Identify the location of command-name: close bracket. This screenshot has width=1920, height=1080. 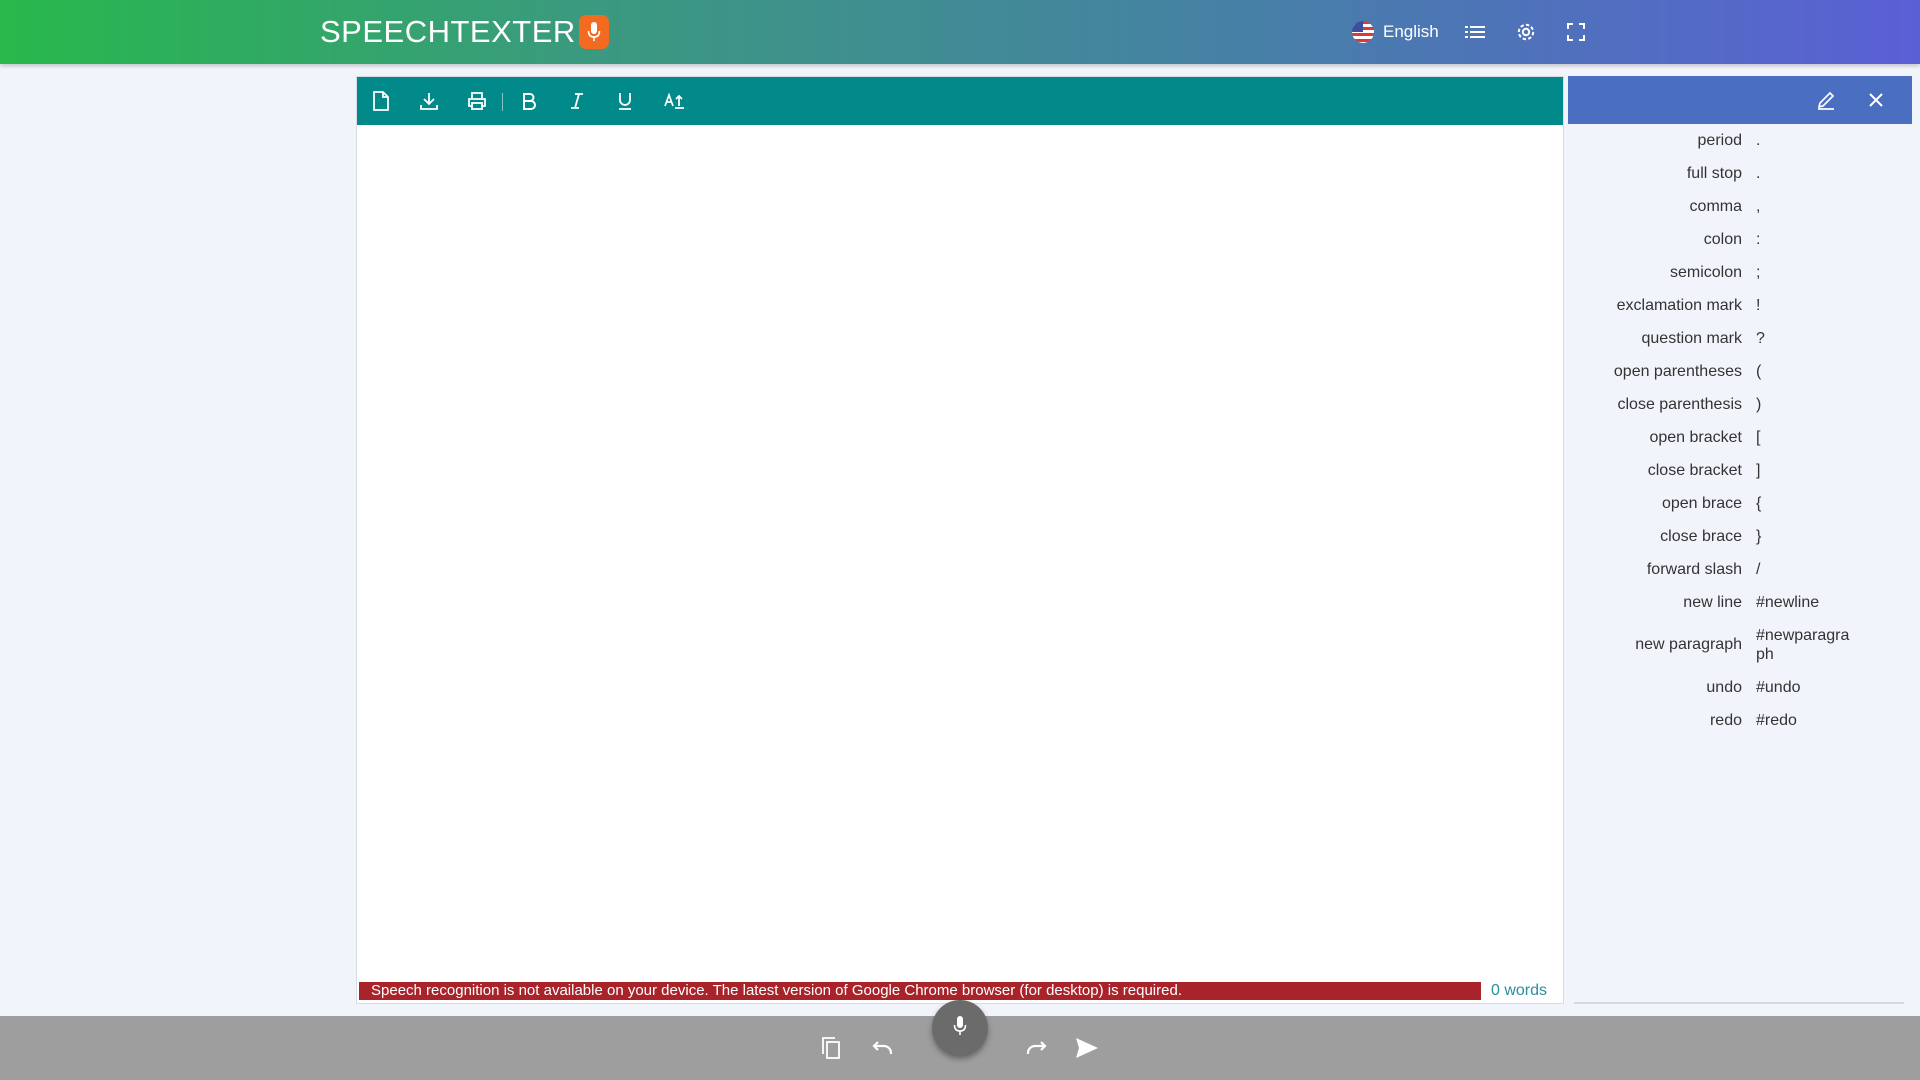
(1694, 470).